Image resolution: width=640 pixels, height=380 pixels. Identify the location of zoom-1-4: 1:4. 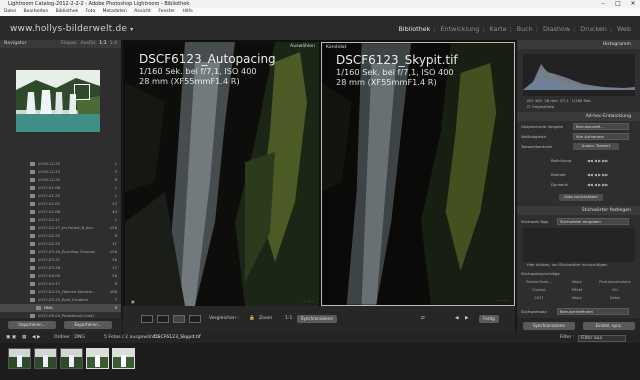
(113, 43).